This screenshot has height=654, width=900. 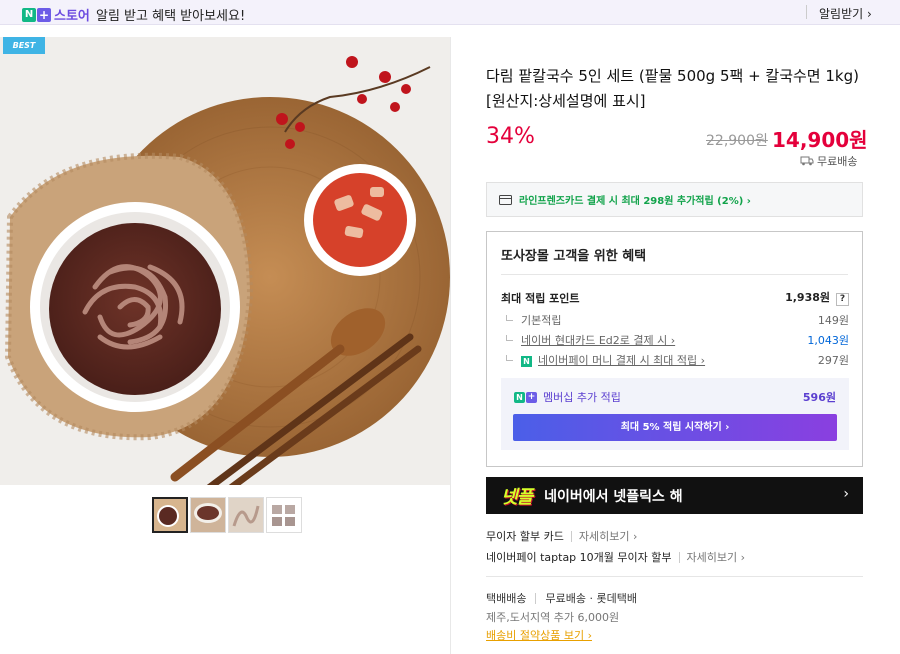 I want to click on alarm-subscribe-button: 알림받기 ›, so click(x=845, y=13).